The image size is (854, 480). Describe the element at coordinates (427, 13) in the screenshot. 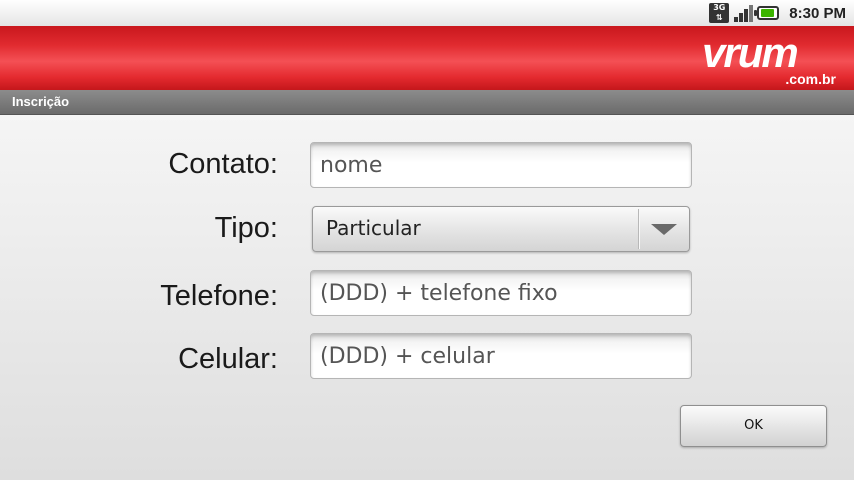

I see `status-bar: 3G ⇅ 8:30 PM` at that location.